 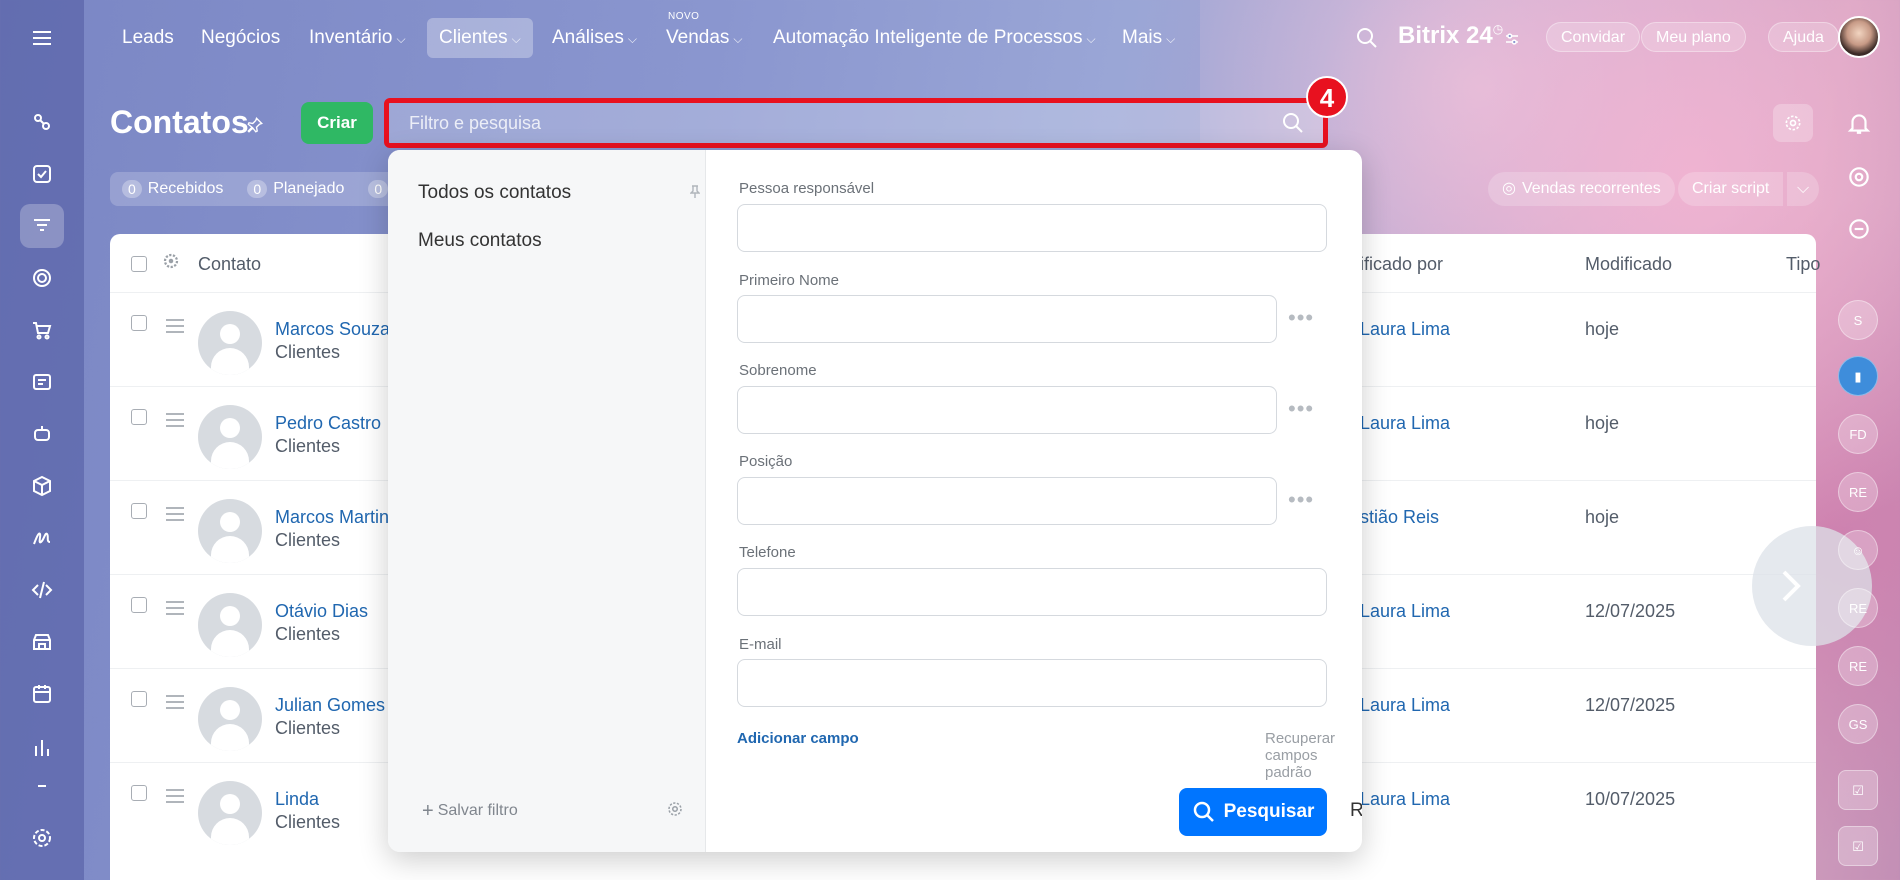 What do you see at coordinates (594, 38) in the screenshot?
I see `nav-analytics: Análises ⌵` at bounding box center [594, 38].